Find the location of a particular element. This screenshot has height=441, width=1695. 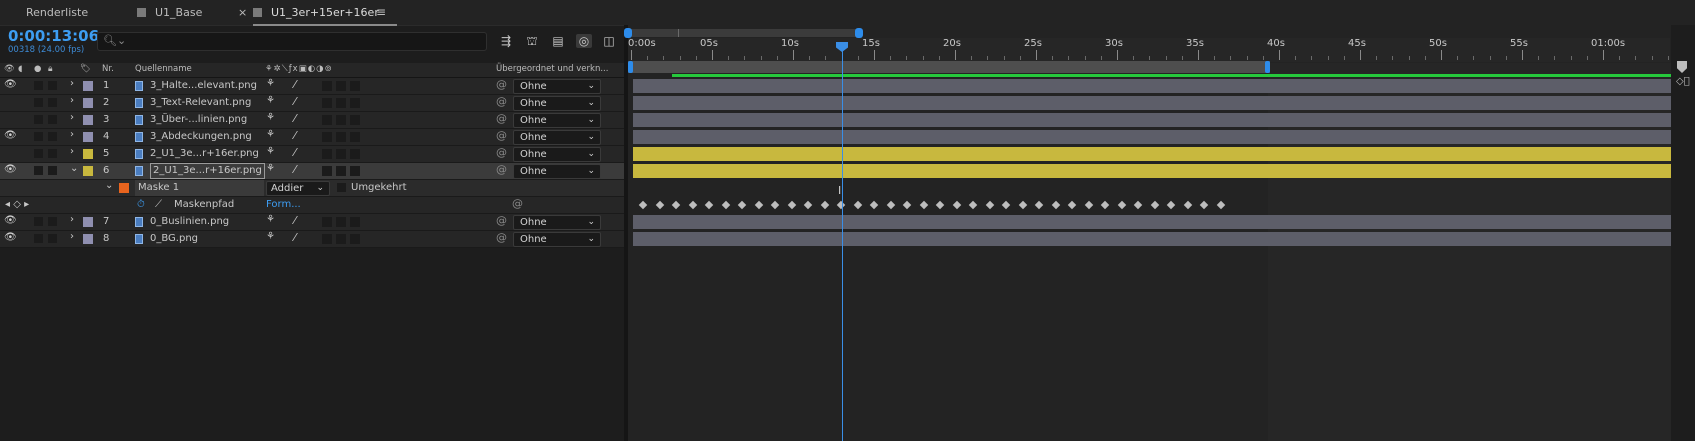

layer-row: 👁︎ › 8 0_BG.png ⚘ ⁄ @ Ohne ⌄ is located at coordinates (312, 239).